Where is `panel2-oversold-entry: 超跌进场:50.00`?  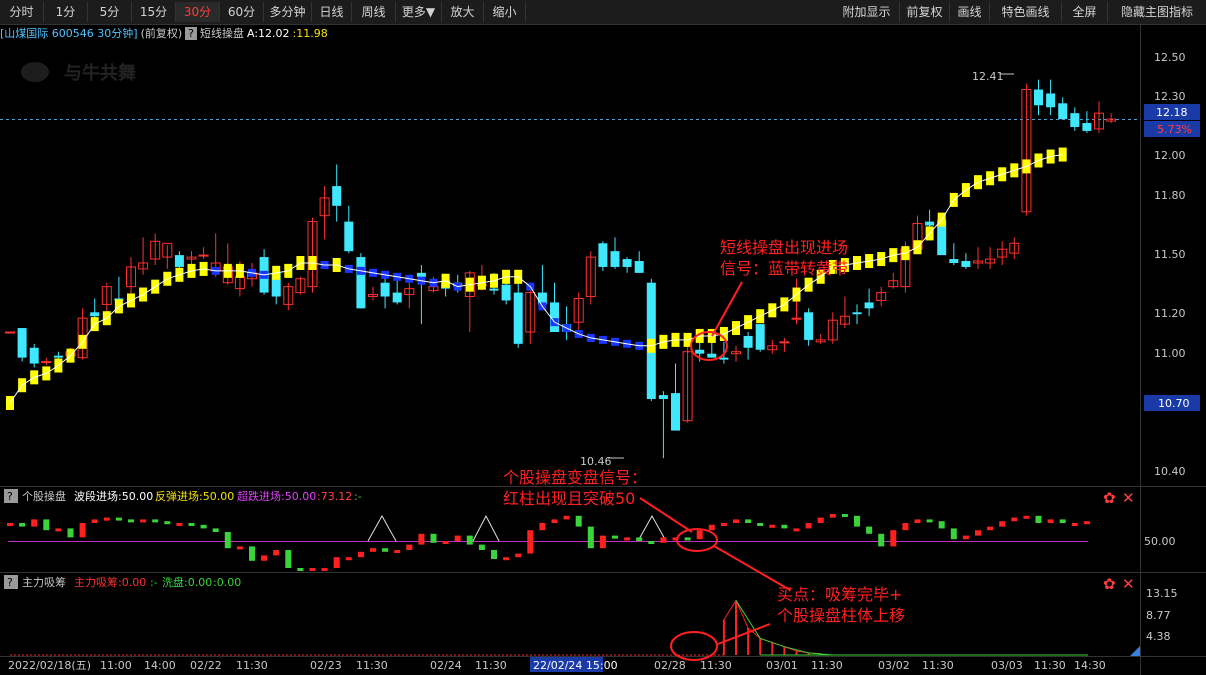
panel2-oversold-entry: 超跌进场:50.00 is located at coordinates (276, 496).